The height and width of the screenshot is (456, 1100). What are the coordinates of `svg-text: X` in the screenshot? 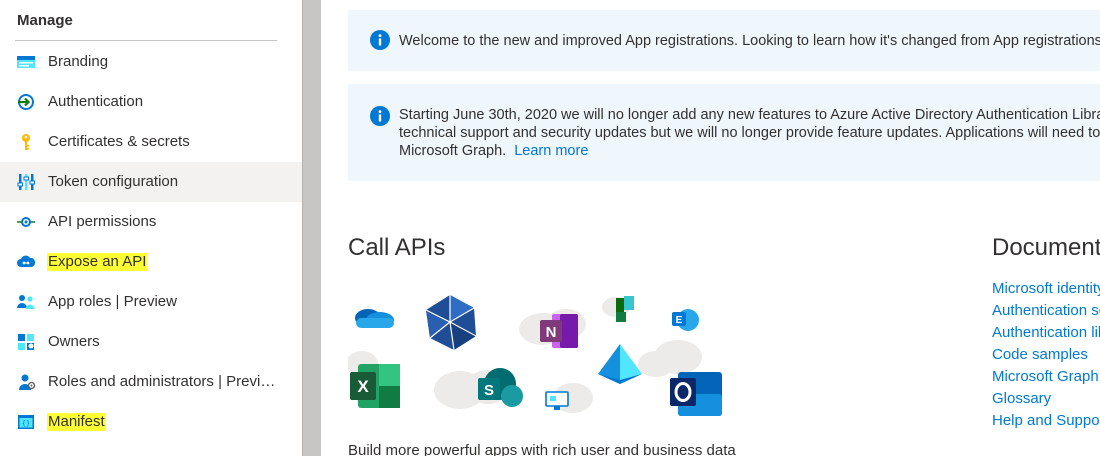 It's located at (363, 386).